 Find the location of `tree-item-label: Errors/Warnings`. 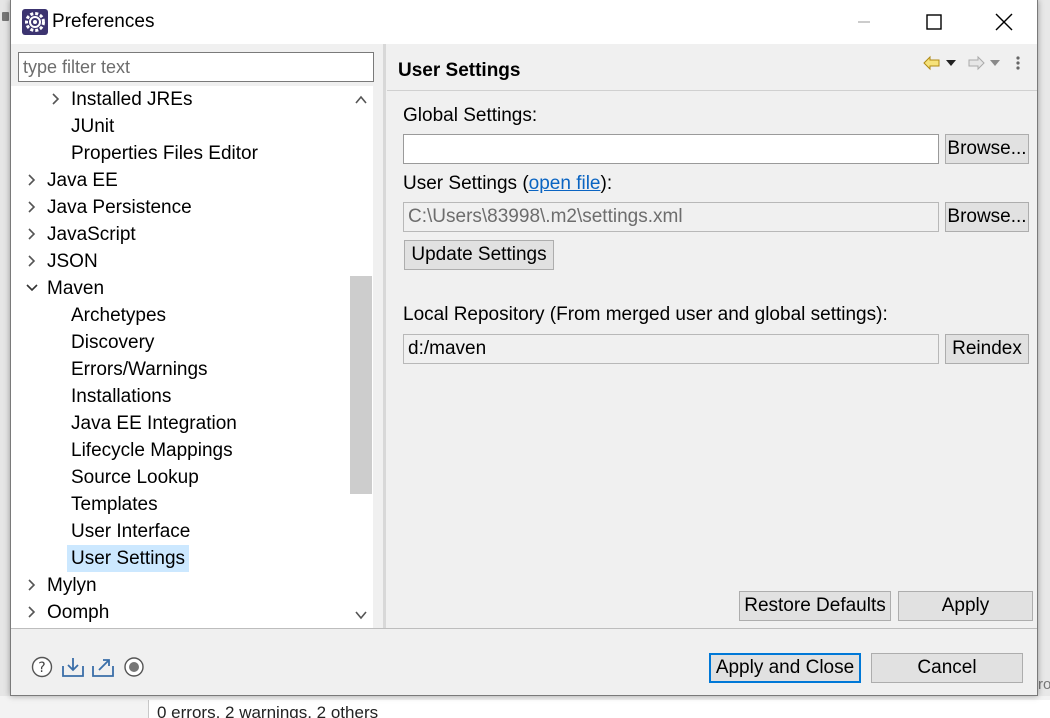

tree-item-label: Errors/Warnings is located at coordinates (139, 369).